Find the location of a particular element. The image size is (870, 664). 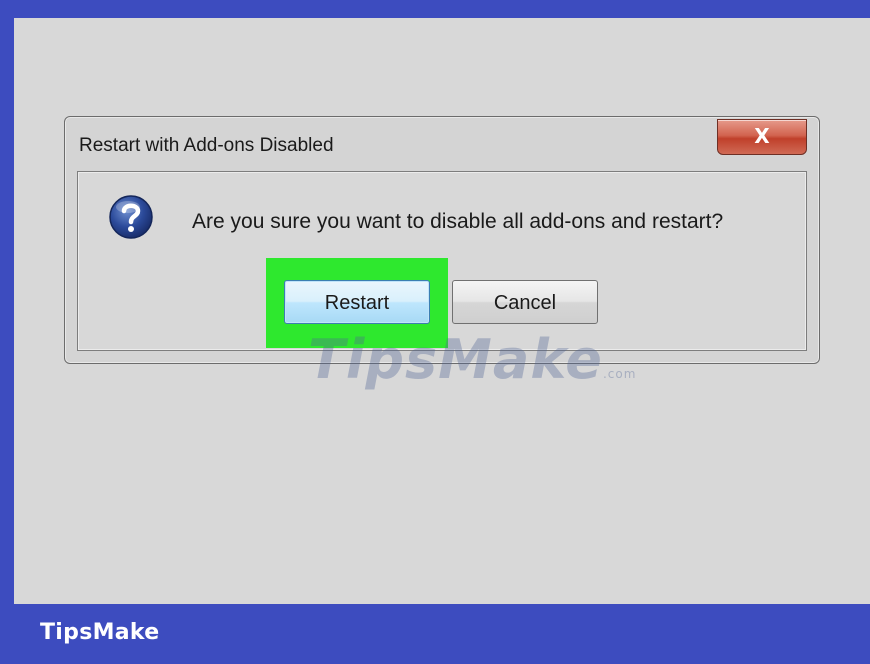

dialog-title: Restart with Add-ons Disabled is located at coordinates (206, 145).